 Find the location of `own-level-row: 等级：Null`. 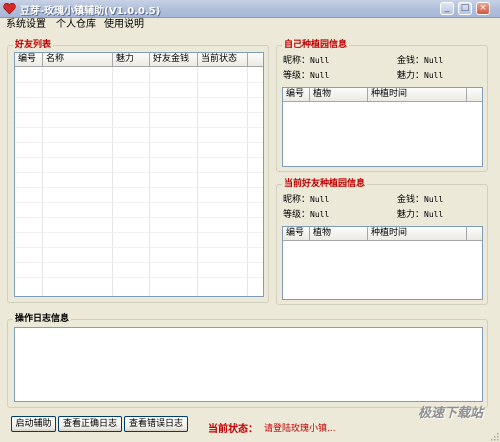

own-level-row: 等级：Null is located at coordinates (306, 76).